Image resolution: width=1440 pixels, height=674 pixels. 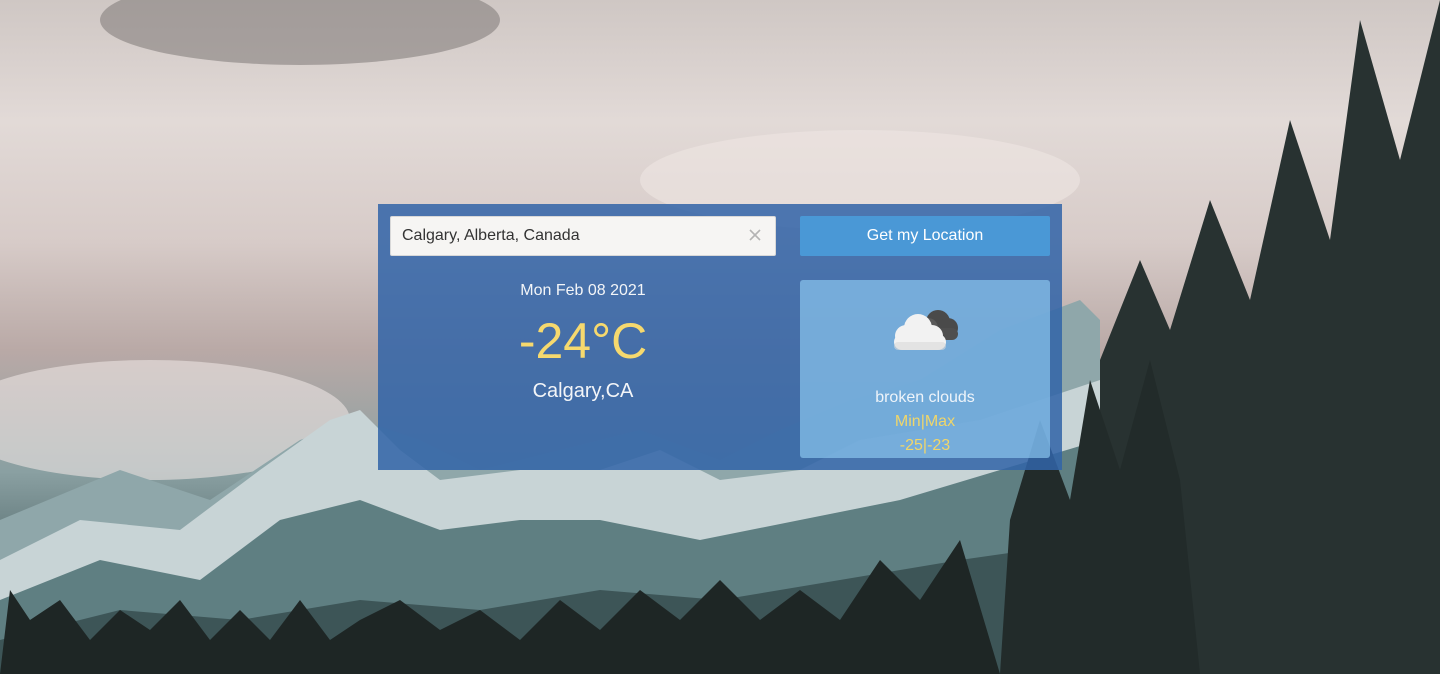 I want to click on current-date: Mon Feb 08 2021, so click(x=583, y=290).